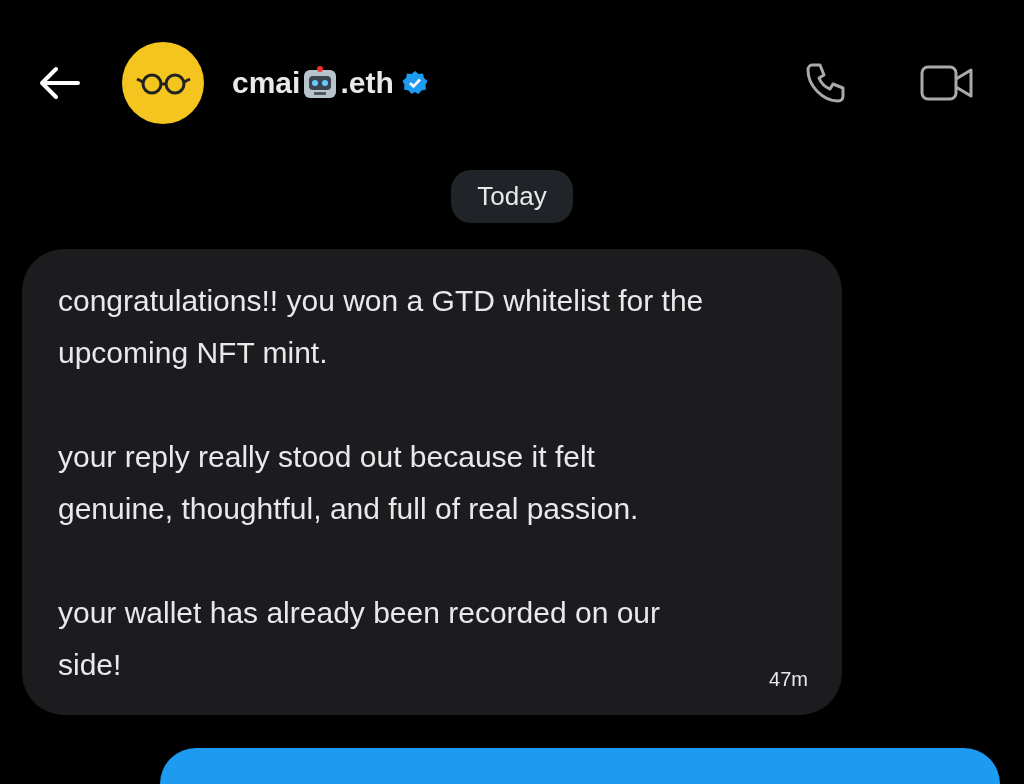 This screenshot has width=1024, height=784. I want to click on phone-icon, so click(826, 83).